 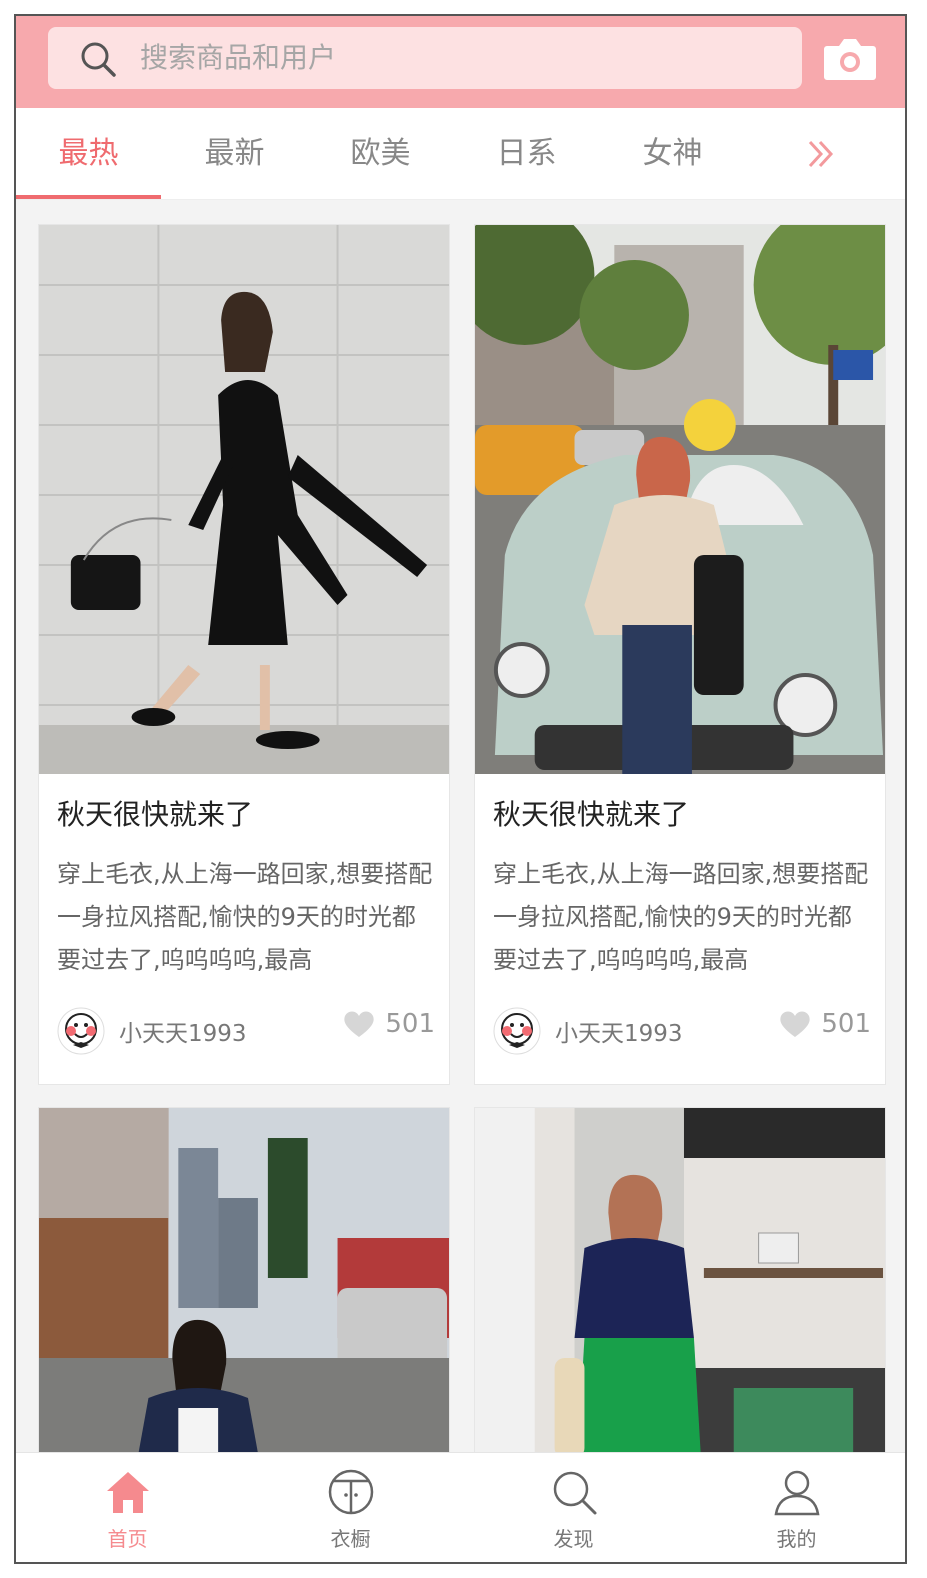 What do you see at coordinates (88, 154) in the screenshot?
I see `tab-hottest: 最热` at bounding box center [88, 154].